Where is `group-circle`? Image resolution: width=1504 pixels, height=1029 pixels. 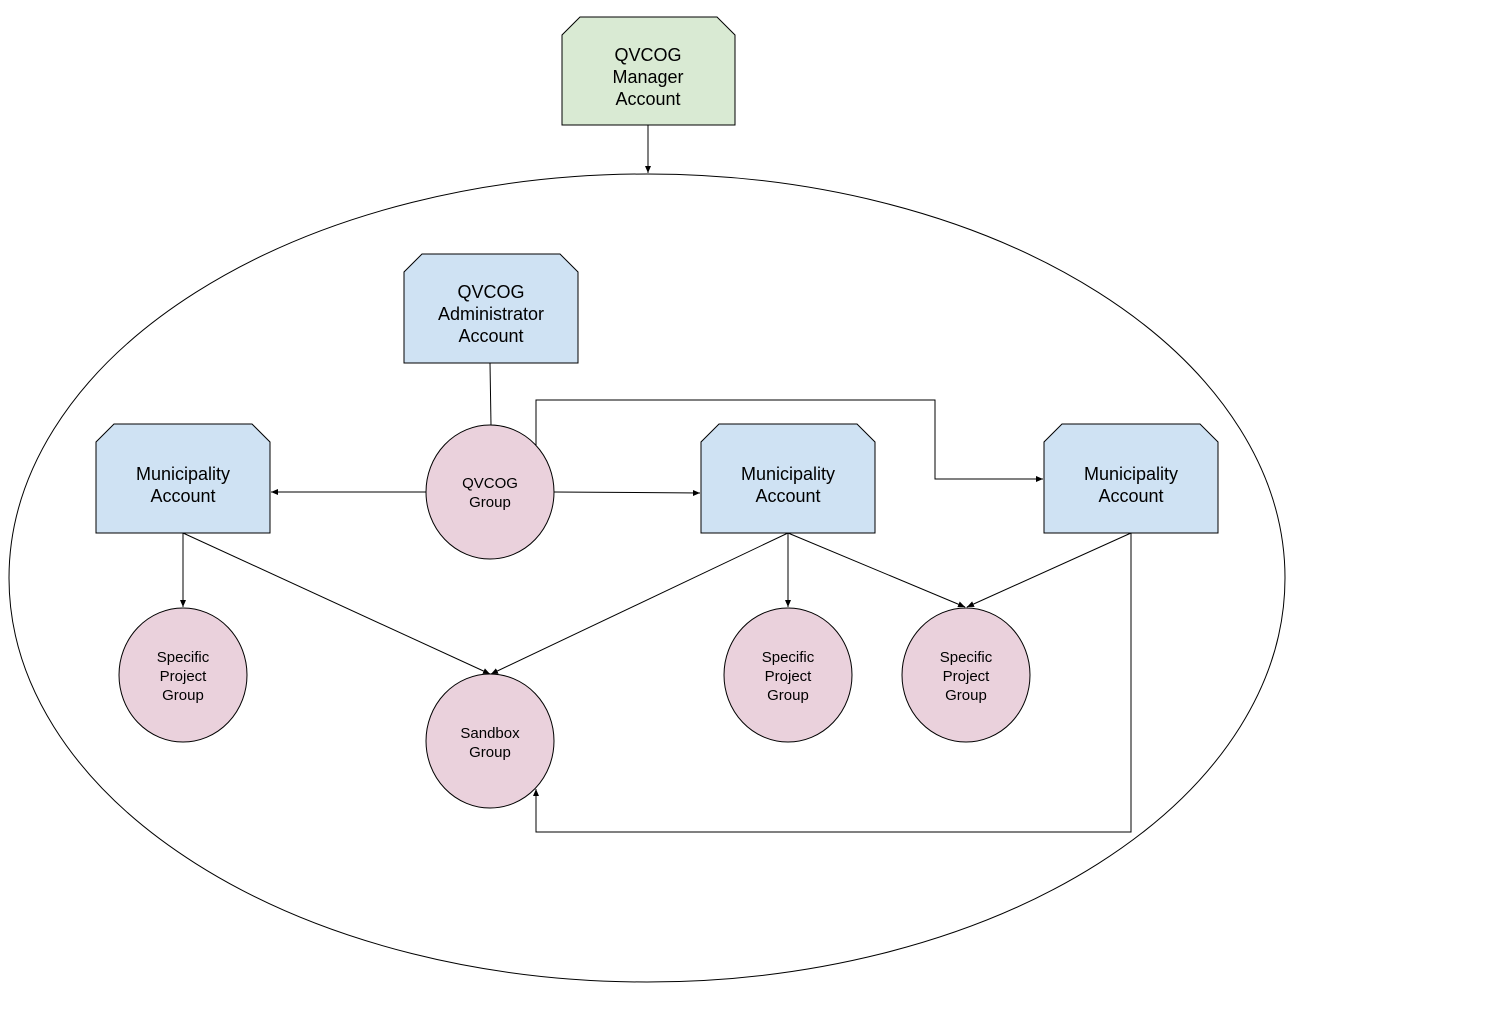 group-circle is located at coordinates (490, 492).